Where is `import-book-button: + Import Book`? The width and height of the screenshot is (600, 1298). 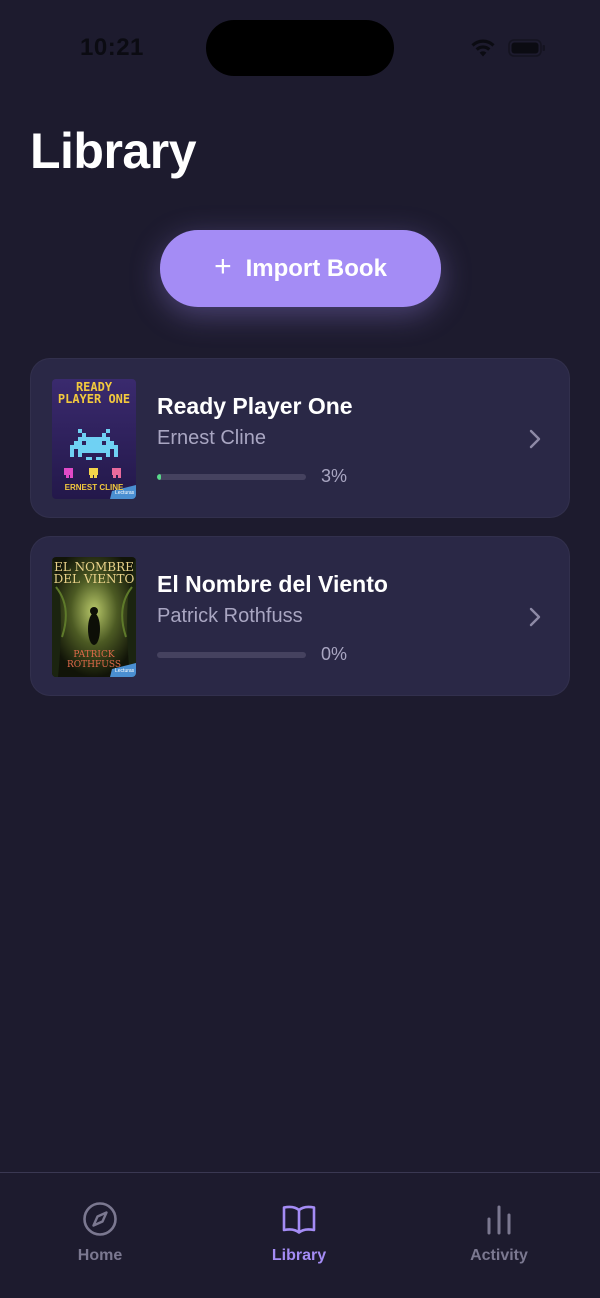
import-book-button: + Import Book is located at coordinates (300, 268).